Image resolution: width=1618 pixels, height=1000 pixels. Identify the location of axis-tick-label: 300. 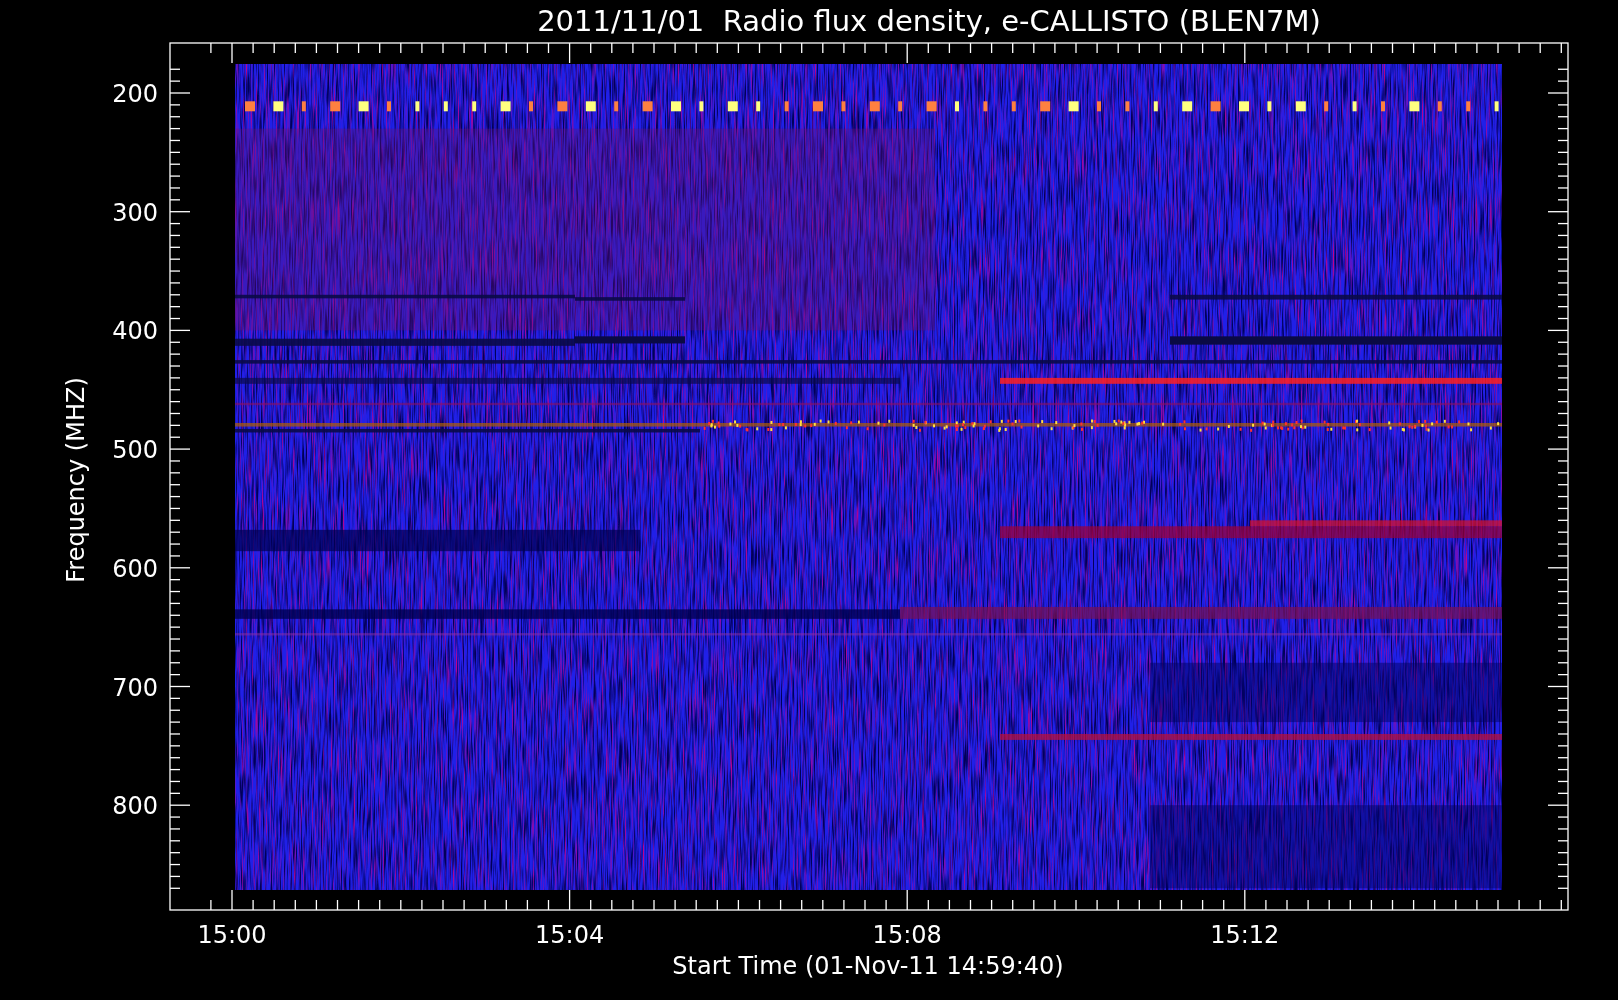
(135, 212).